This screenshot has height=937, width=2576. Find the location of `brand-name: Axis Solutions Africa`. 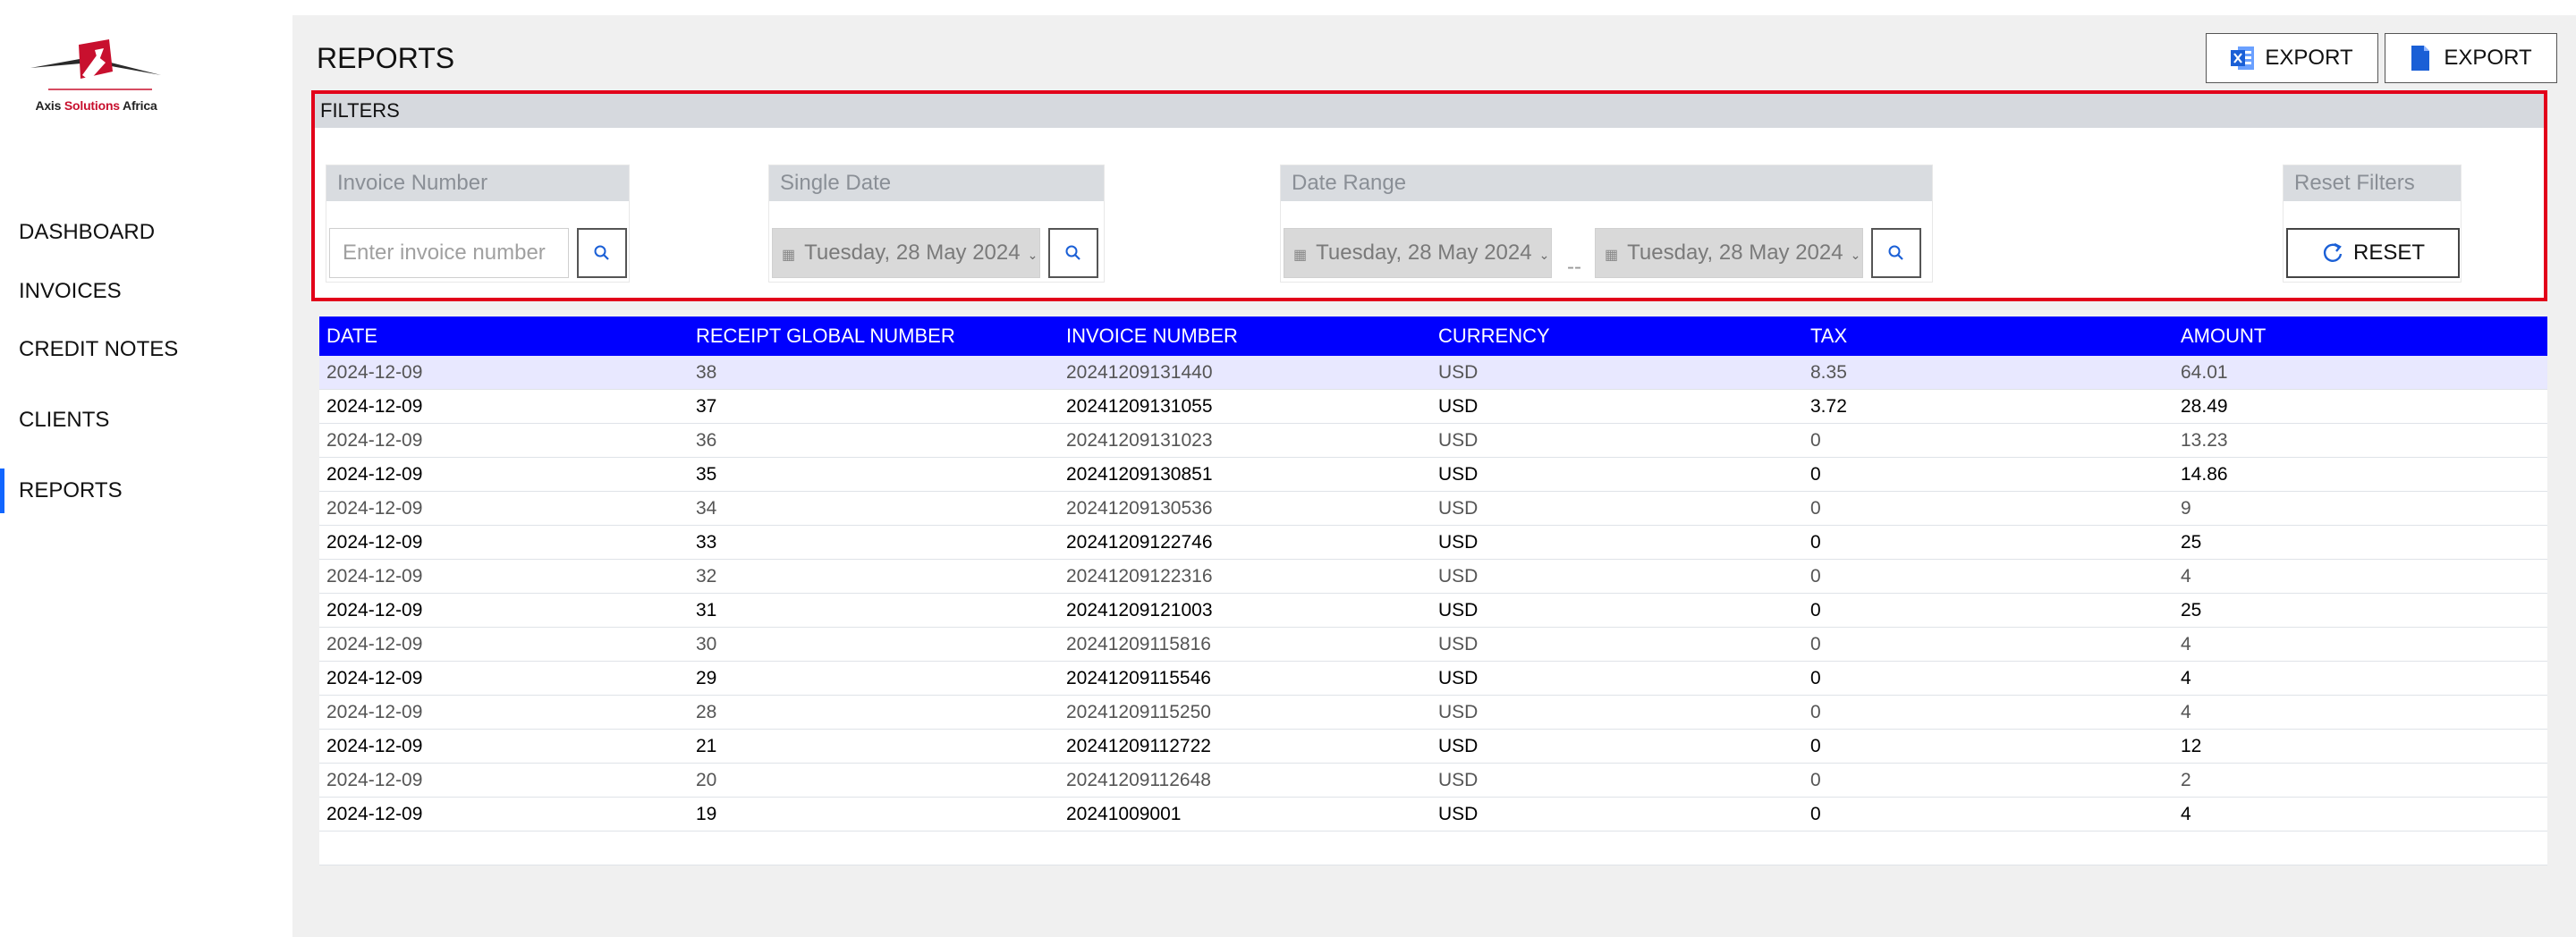

brand-name: Axis Solutions Africa is located at coordinates (96, 105).